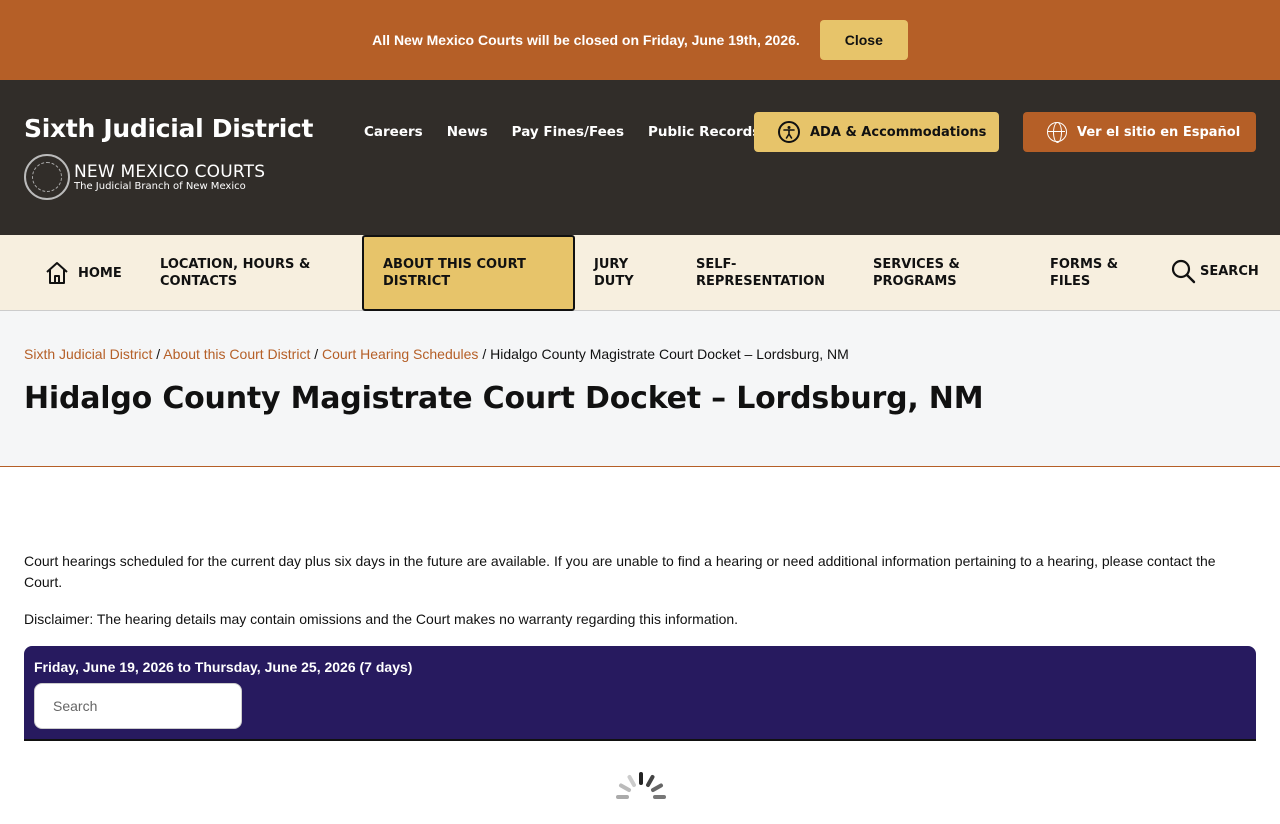 This screenshot has height=824, width=1280. Describe the element at coordinates (100, 273) in the screenshot. I see `nav-home-label: HOME` at that location.